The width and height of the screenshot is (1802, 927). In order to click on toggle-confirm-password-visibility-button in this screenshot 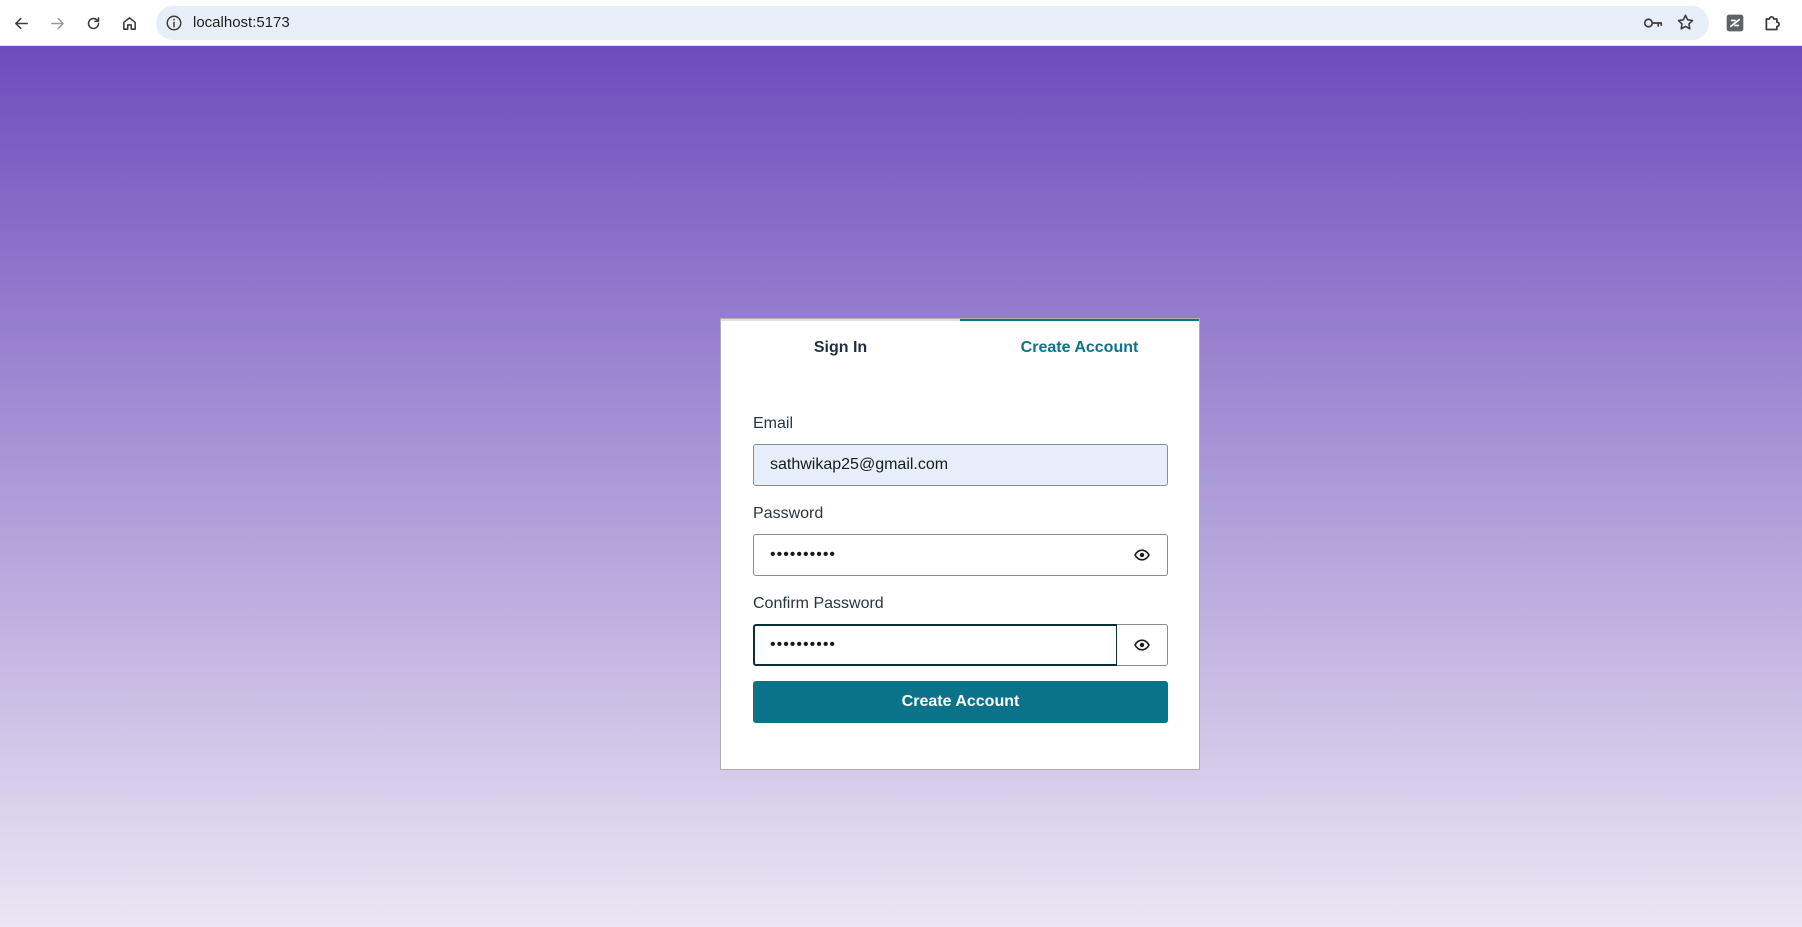, I will do `click(1142, 645)`.